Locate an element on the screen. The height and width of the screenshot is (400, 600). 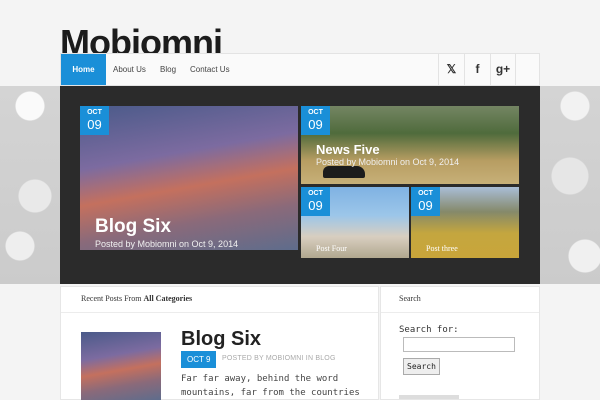
nav-home: Home is located at coordinates (83, 69).